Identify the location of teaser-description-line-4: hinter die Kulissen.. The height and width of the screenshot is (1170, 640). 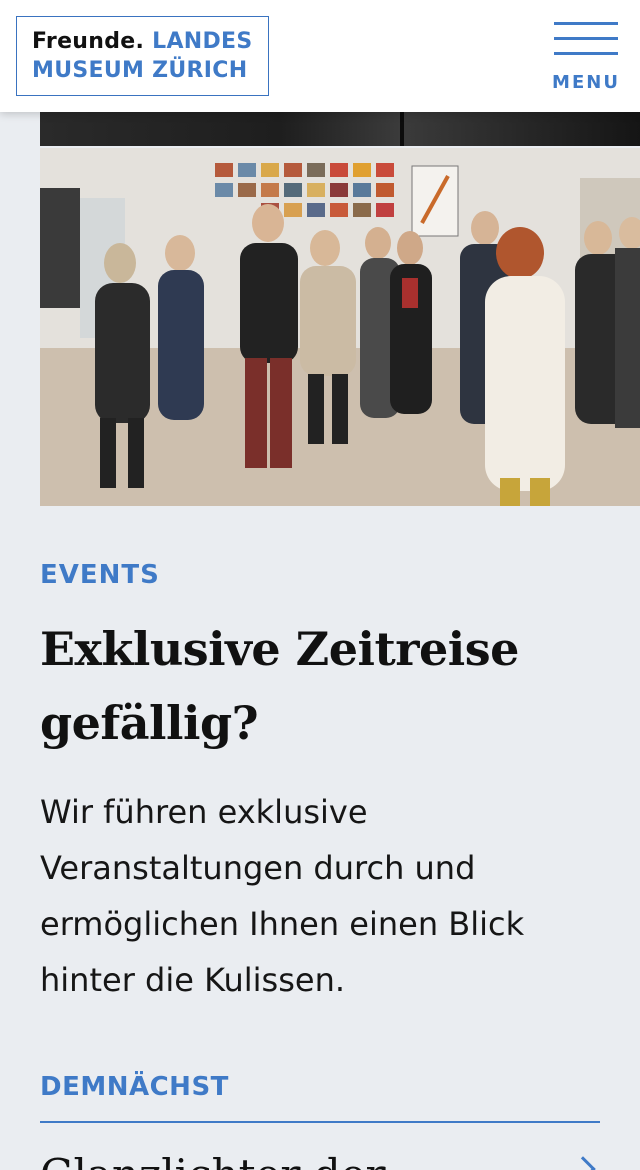
(193, 980).